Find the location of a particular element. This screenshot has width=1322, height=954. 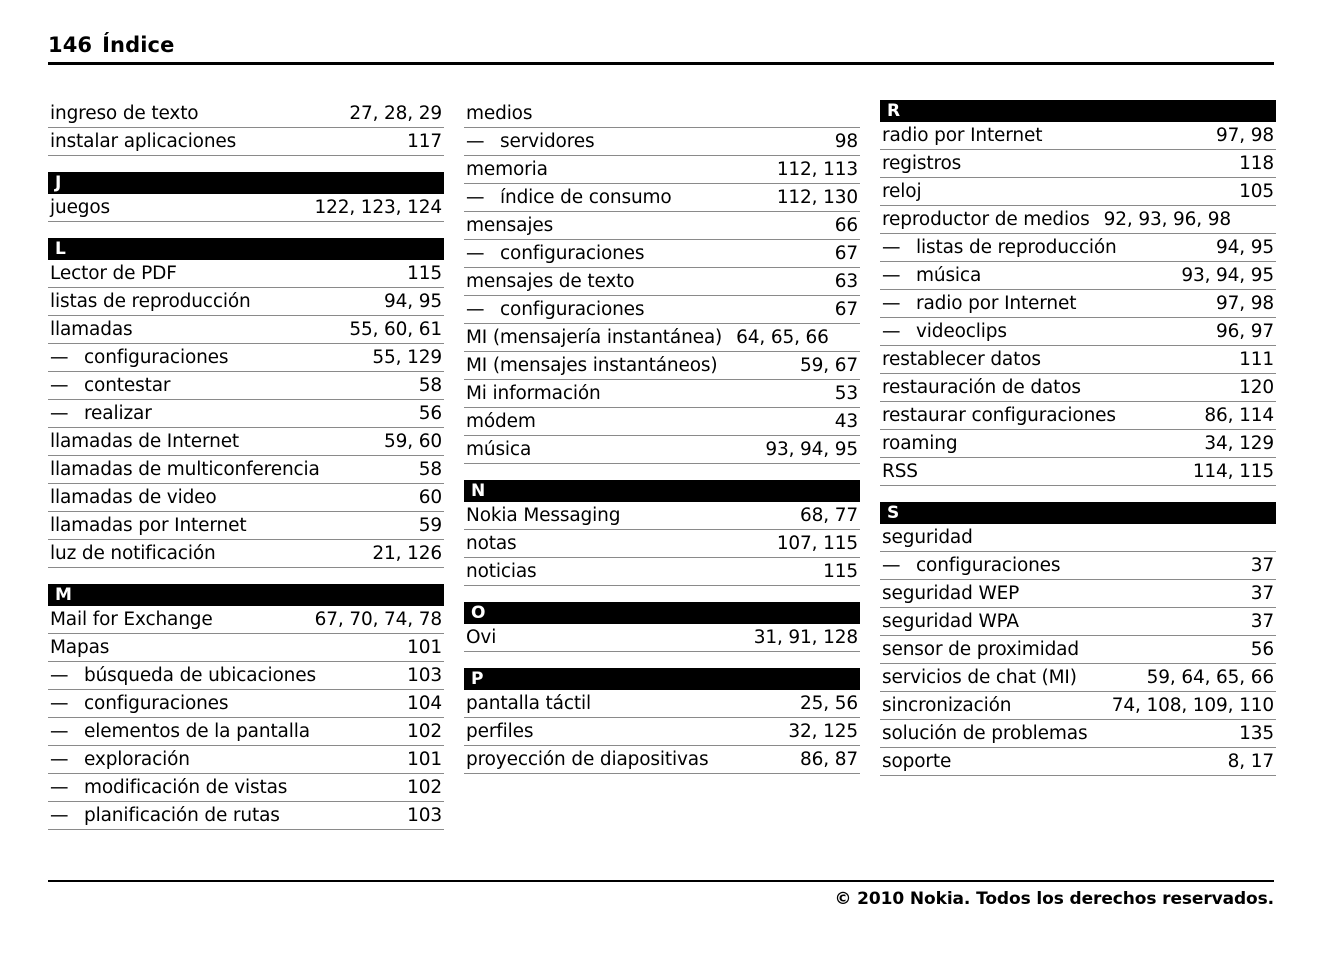

index-subentry-term: elementos de la pantalla is located at coordinates (180, 731).